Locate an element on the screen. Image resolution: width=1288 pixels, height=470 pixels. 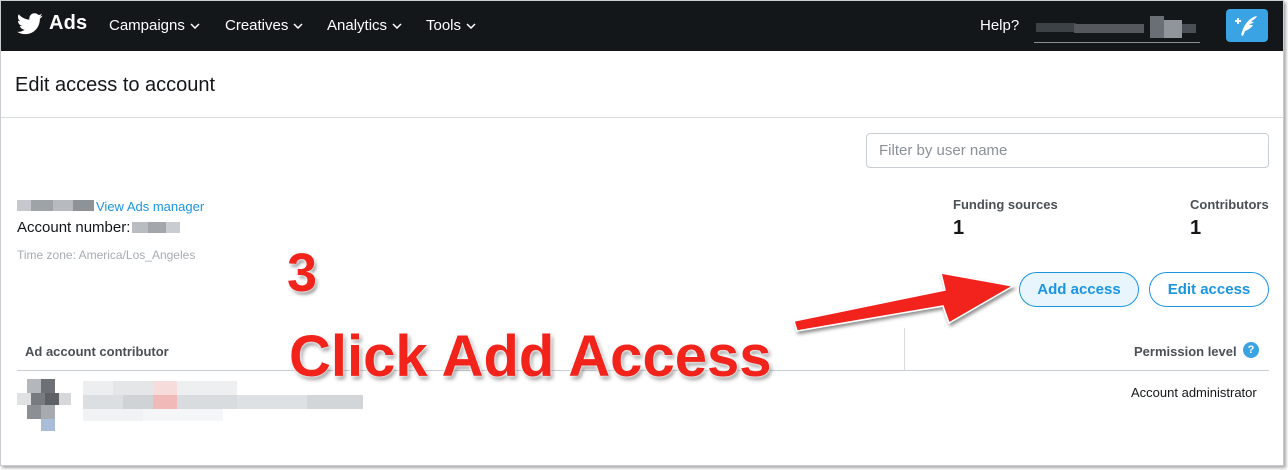
contributors-value: 1 is located at coordinates (1196, 228).